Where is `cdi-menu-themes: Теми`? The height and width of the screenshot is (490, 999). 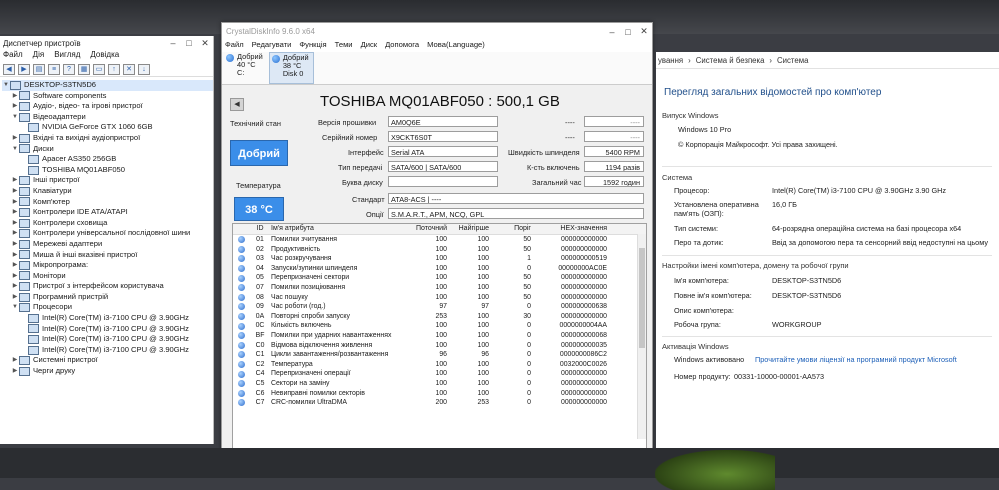 cdi-menu-themes: Теми is located at coordinates (344, 46).